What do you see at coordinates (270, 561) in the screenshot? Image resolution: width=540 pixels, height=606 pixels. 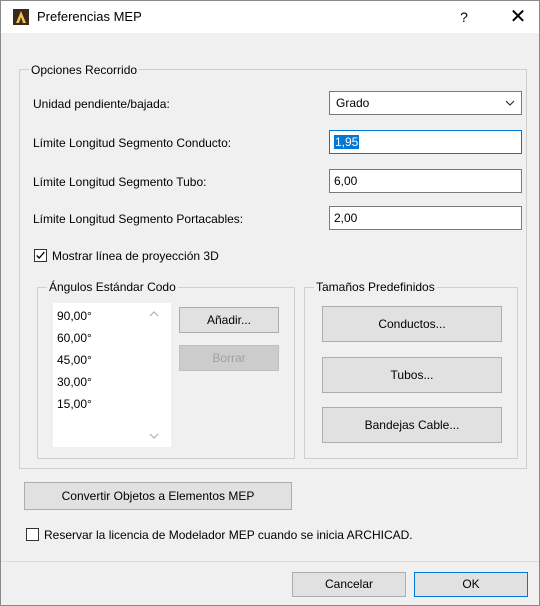 I see `footer-divider` at bounding box center [270, 561].